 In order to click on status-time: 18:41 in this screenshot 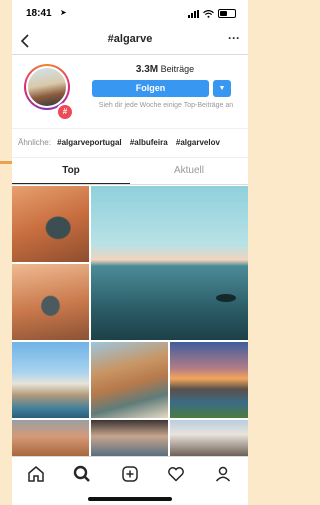, I will do `click(39, 13)`.